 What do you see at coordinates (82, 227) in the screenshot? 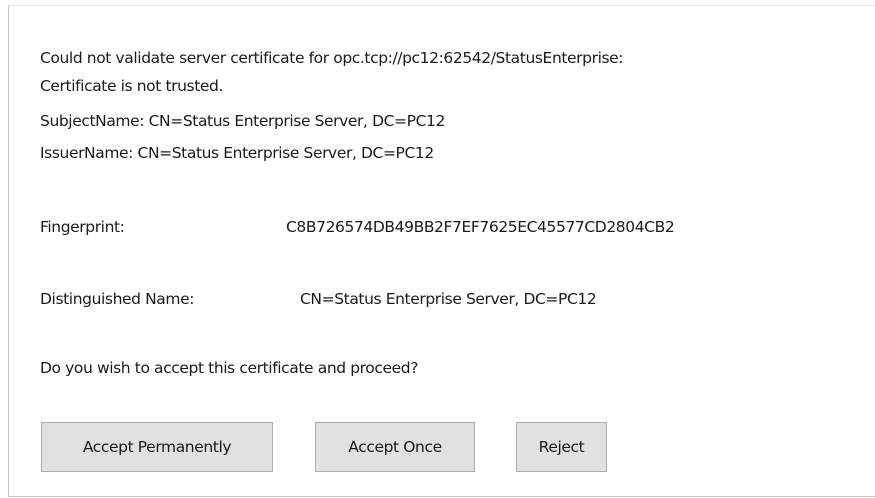
I see `fingerprint-label: Fingerprint:` at bounding box center [82, 227].